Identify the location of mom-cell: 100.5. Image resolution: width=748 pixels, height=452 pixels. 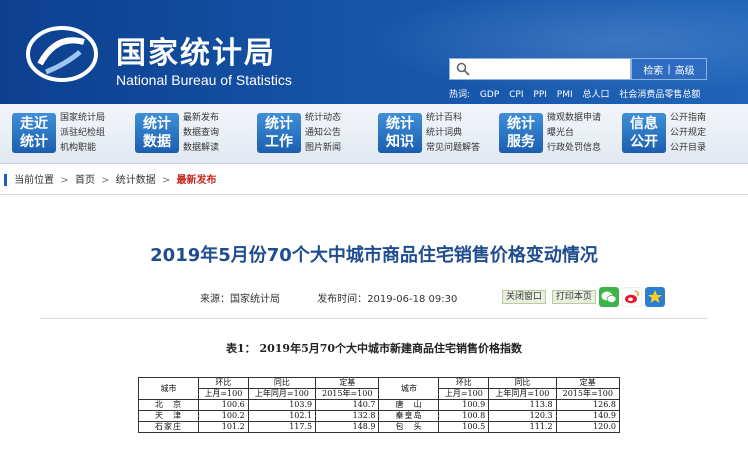
(464, 427).